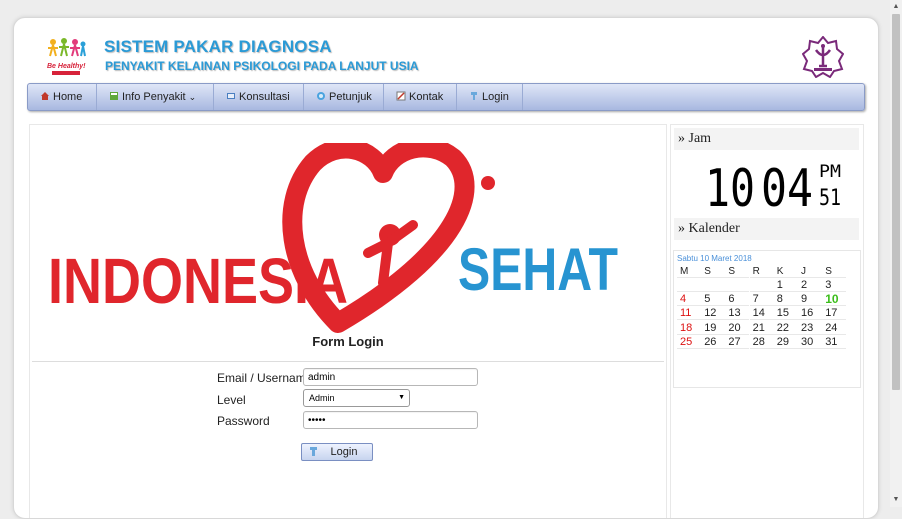 The width and height of the screenshot is (902, 519). What do you see at coordinates (243, 421) in the screenshot?
I see `password-label: Password` at bounding box center [243, 421].